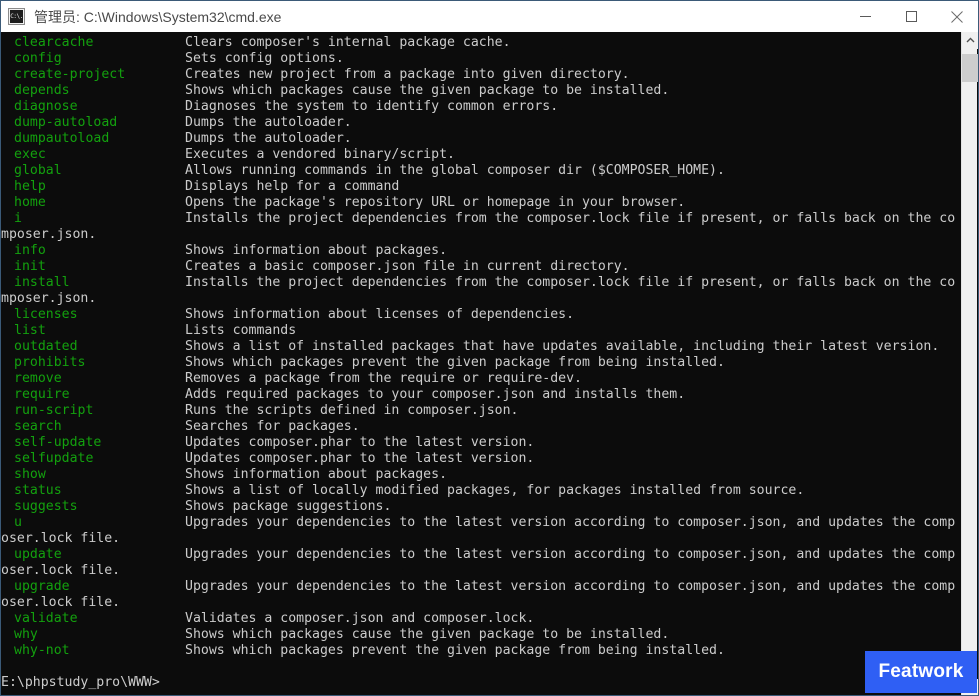 This screenshot has height=696, width=979. What do you see at coordinates (30, 330) in the screenshot?
I see `composer-command-name: list` at bounding box center [30, 330].